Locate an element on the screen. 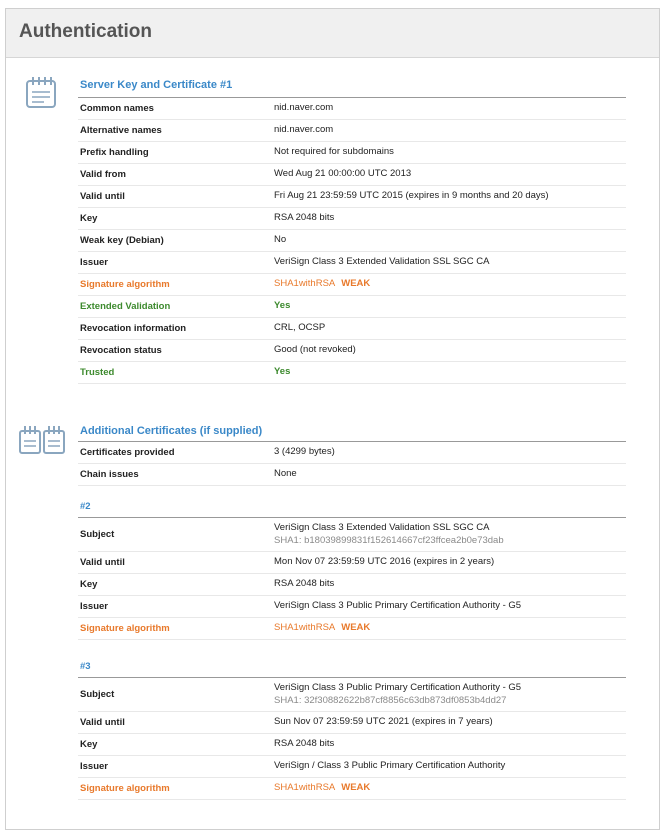 The width and height of the screenshot is (667, 837). certificates-stack-icon is located at coordinates (42, 440).